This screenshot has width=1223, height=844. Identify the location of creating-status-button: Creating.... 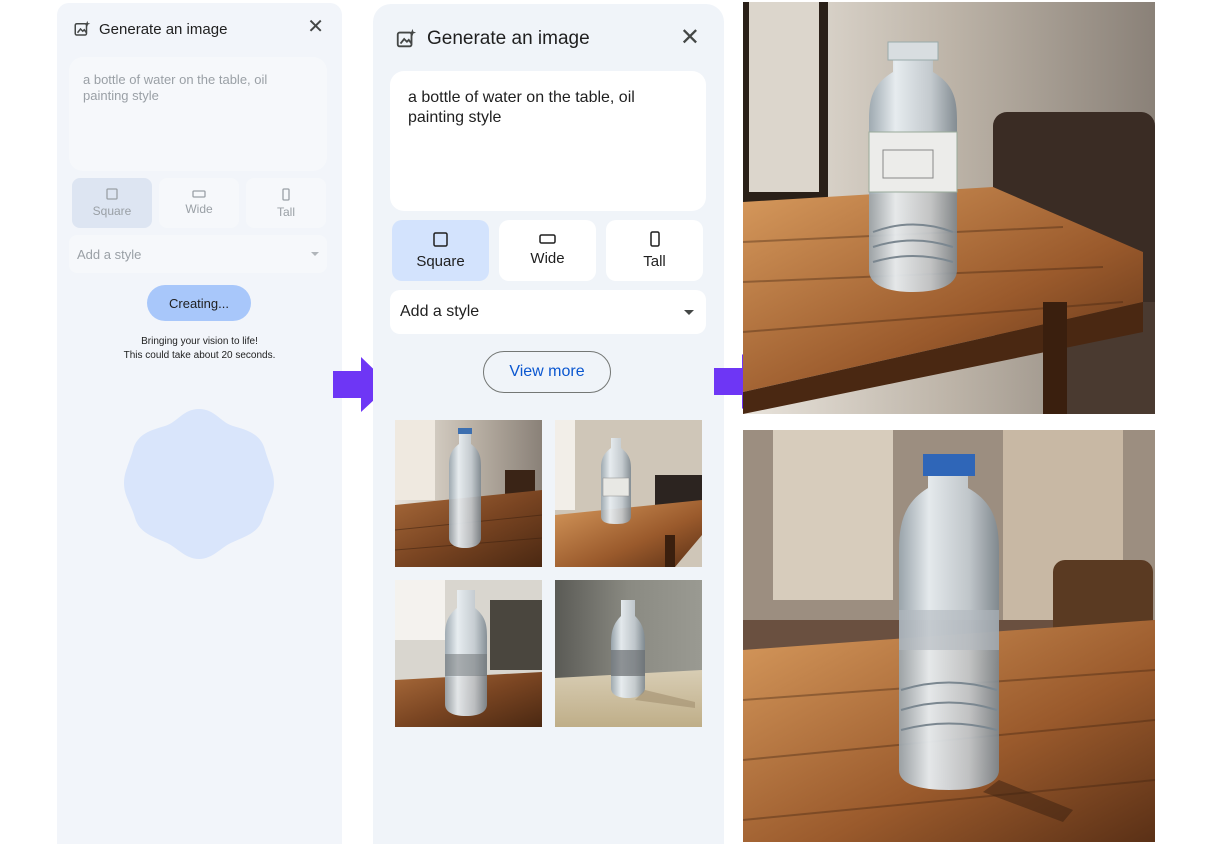
(199, 303).